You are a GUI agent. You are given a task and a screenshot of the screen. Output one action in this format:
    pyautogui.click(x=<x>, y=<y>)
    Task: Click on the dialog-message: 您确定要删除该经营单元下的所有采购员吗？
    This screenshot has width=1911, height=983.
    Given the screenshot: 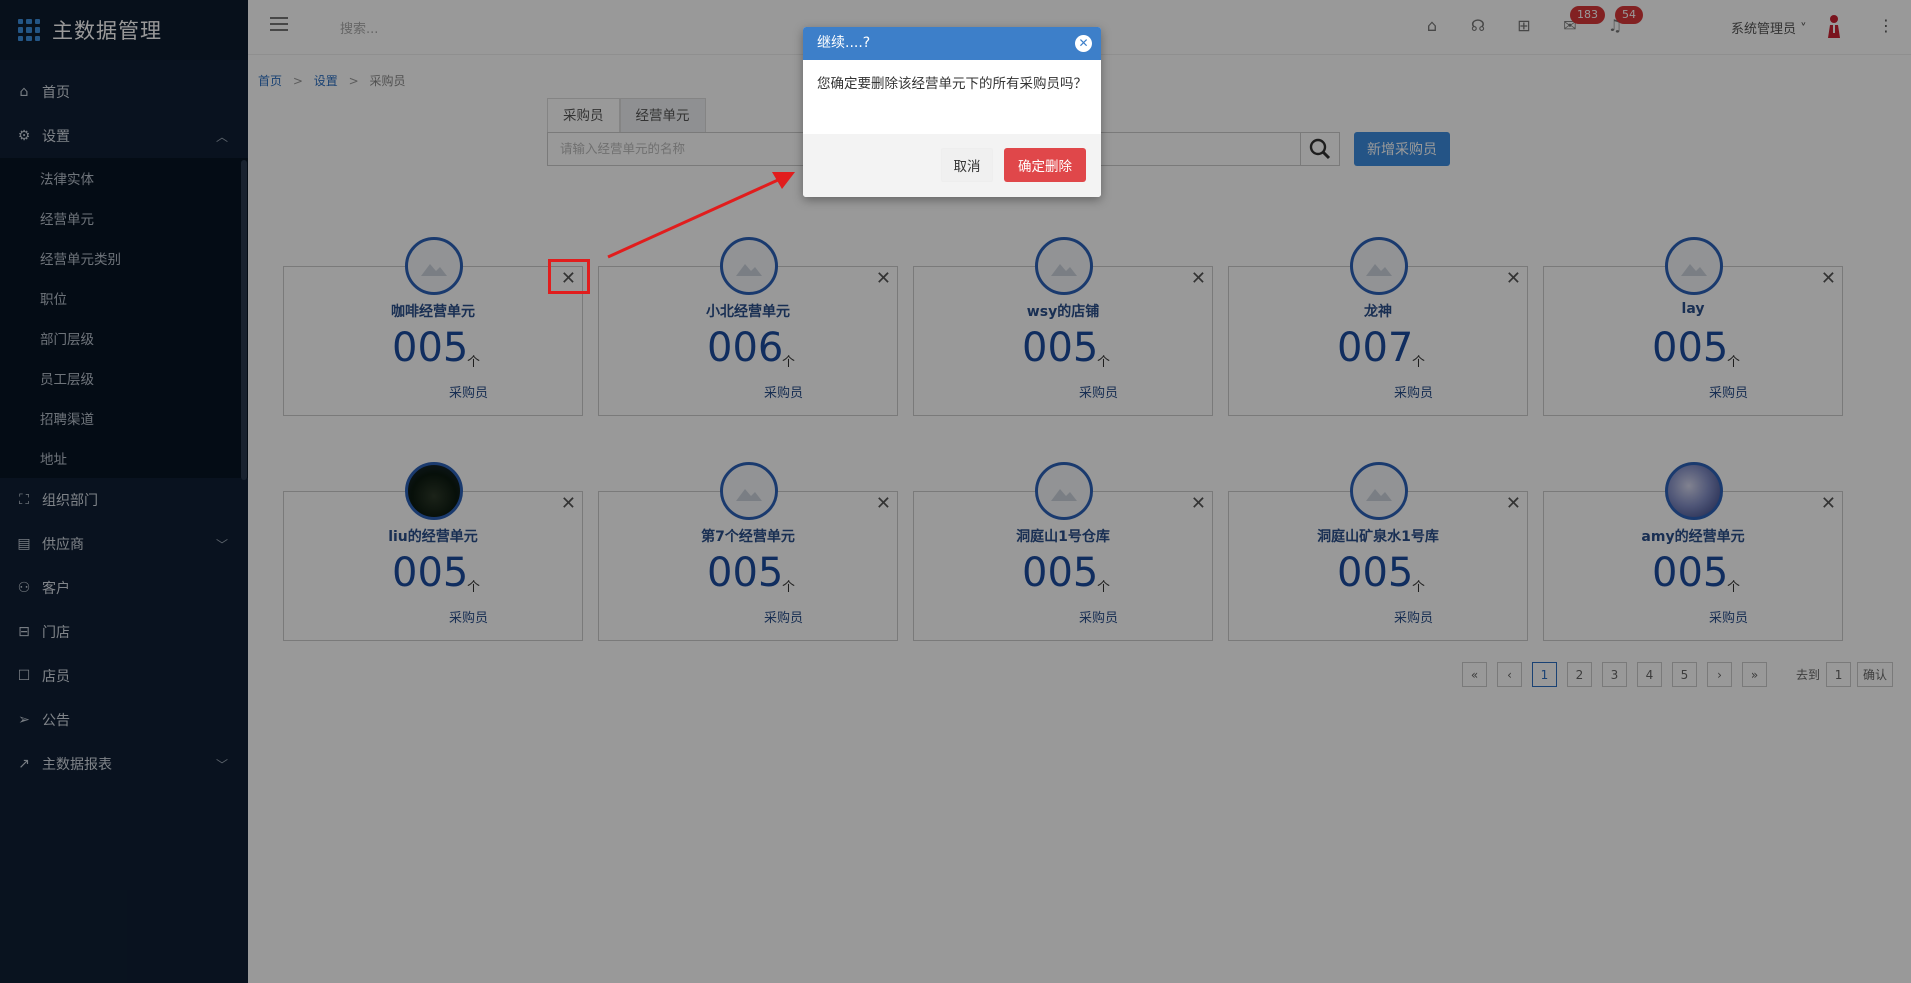 What is the action you would take?
    pyautogui.click(x=952, y=84)
    